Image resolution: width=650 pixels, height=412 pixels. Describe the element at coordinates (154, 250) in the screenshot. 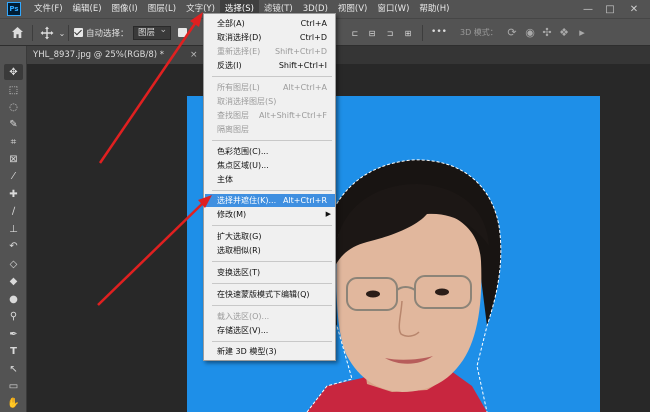

I see `arrow-to-select-and-mask` at that location.